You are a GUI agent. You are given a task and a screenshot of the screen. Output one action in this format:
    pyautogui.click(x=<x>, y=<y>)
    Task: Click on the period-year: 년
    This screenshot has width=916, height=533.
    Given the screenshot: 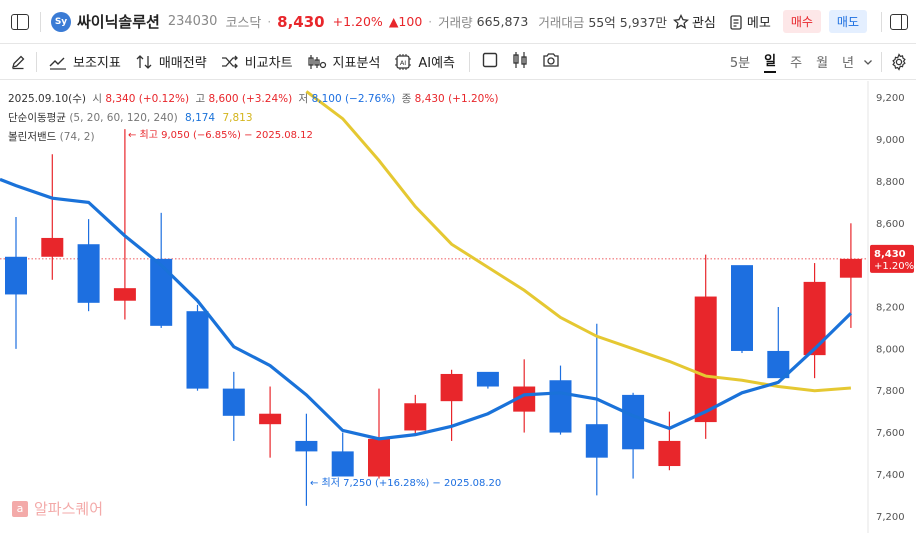 What is the action you would take?
    pyautogui.click(x=848, y=61)
    